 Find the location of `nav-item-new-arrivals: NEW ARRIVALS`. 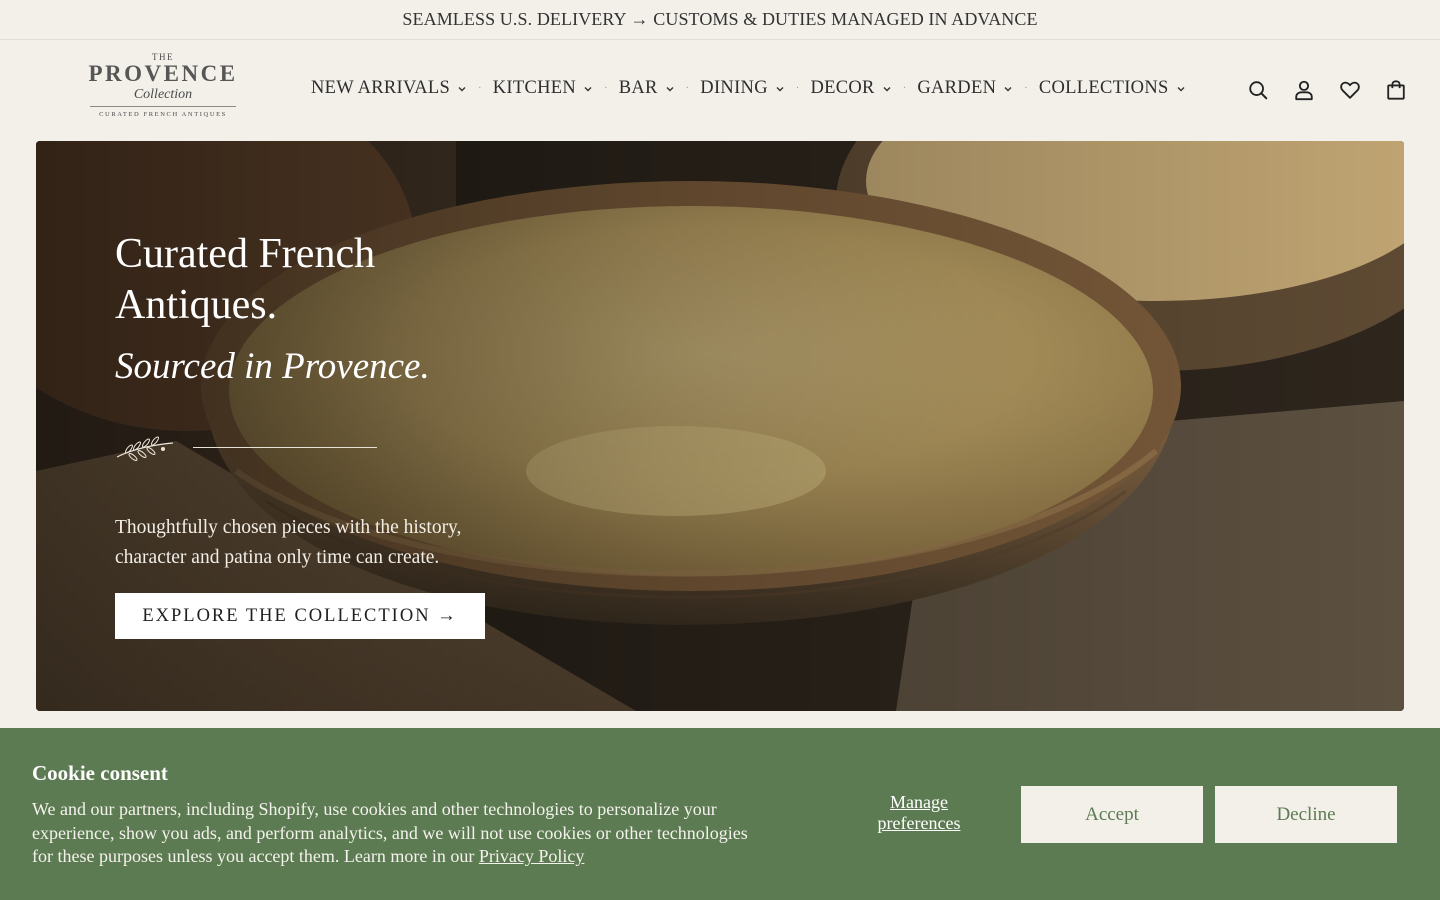

nav-item-new-arrivals: NEW ARRIVALS is located at coordinates (389, 88).